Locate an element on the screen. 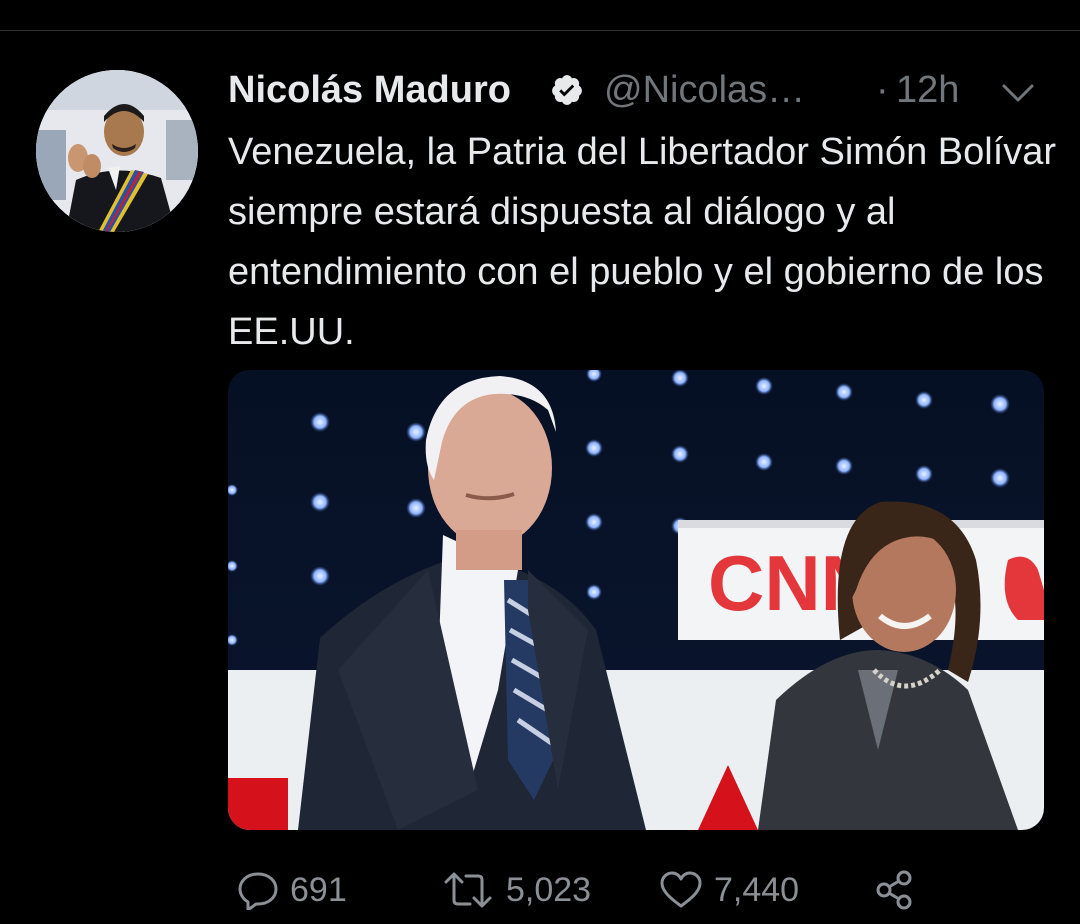 Image resolution: width=1080 pixels, height=924 pixels. author-name: Nicolás Maduro is located at coordinates (369, 90).